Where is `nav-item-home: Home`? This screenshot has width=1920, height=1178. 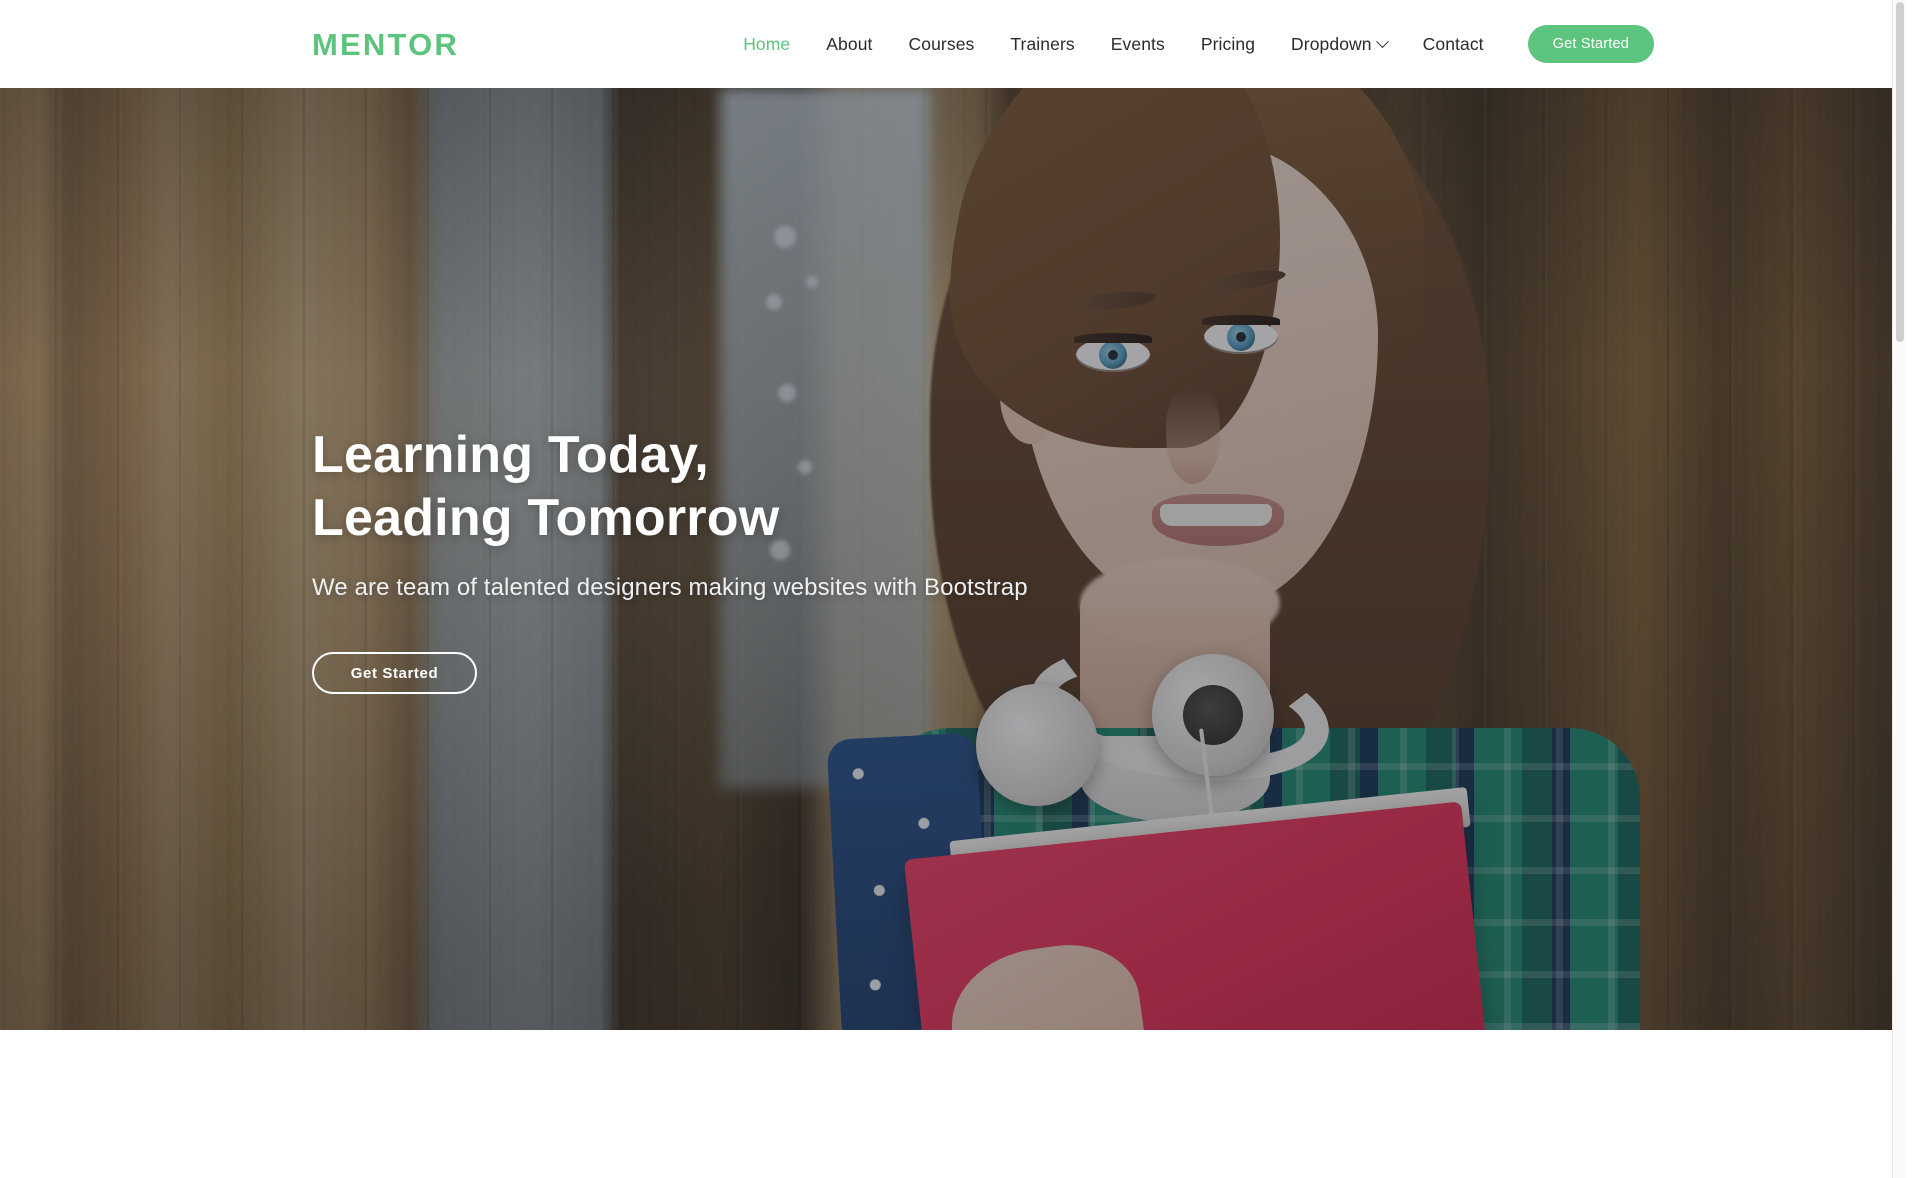
nav-item-home: Home is located at coordinates (766, 44).